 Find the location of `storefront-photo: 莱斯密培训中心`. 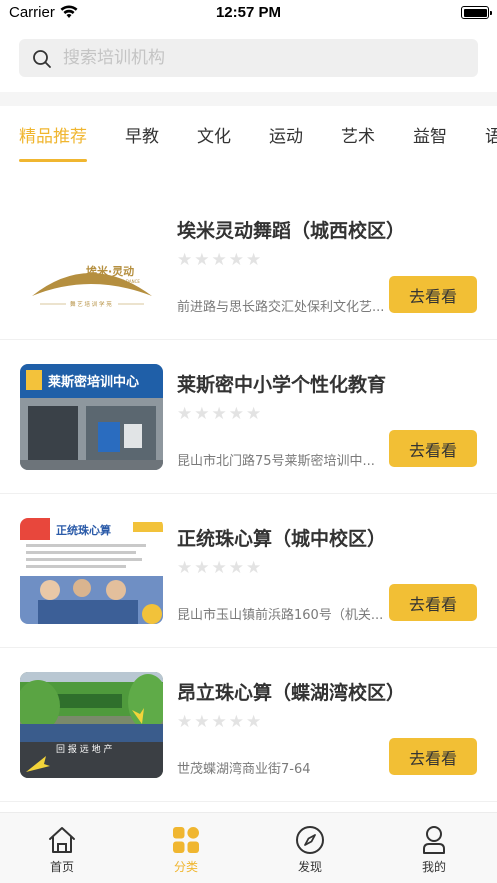

storefront-photo: 莱斯密培训中心 is located at coordinates (91, 417).